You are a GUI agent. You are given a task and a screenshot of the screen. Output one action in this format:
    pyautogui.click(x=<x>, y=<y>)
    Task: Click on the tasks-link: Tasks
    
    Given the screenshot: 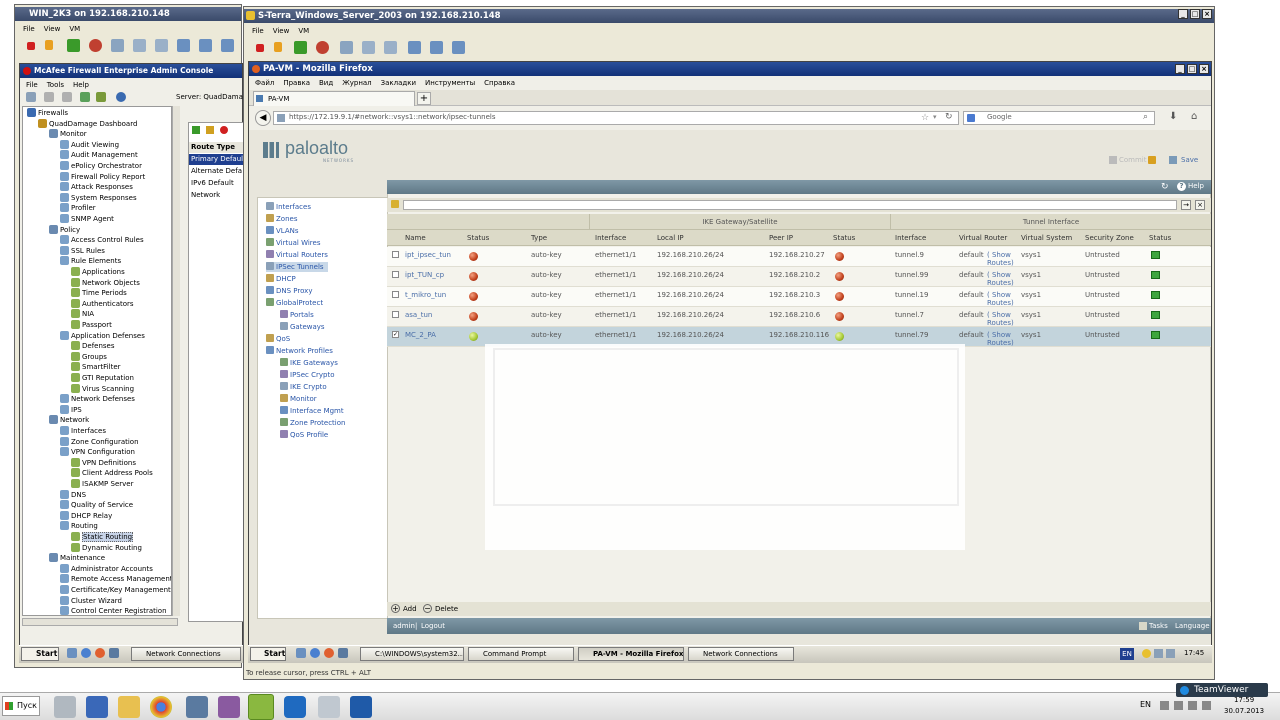 What is the action you would take?
    pyautogui.click(x=1158, y=626)
    